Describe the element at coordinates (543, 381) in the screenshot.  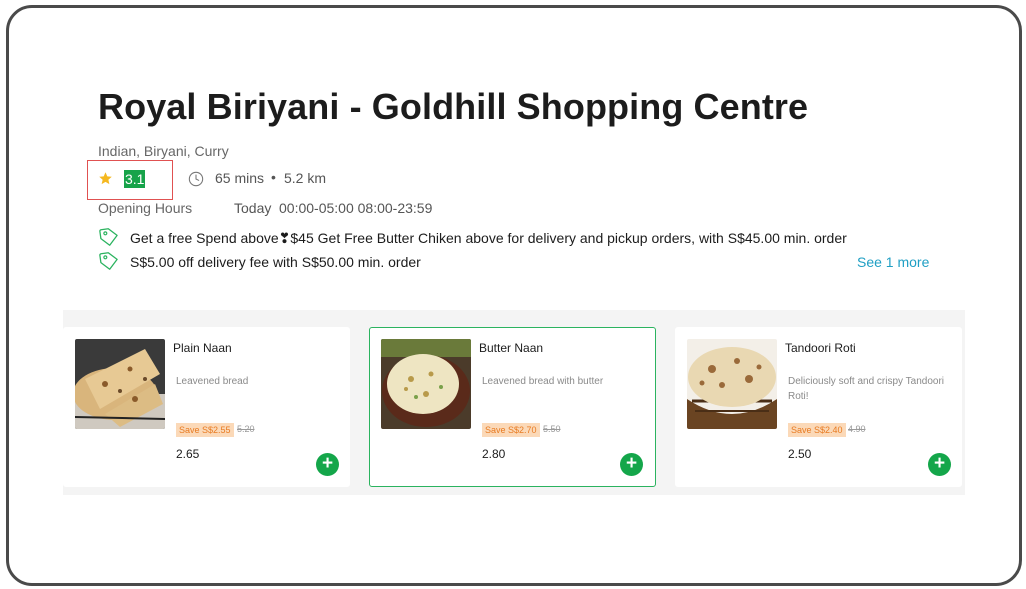
I see `menu-item-description: Leavened bread with butter` at that location.